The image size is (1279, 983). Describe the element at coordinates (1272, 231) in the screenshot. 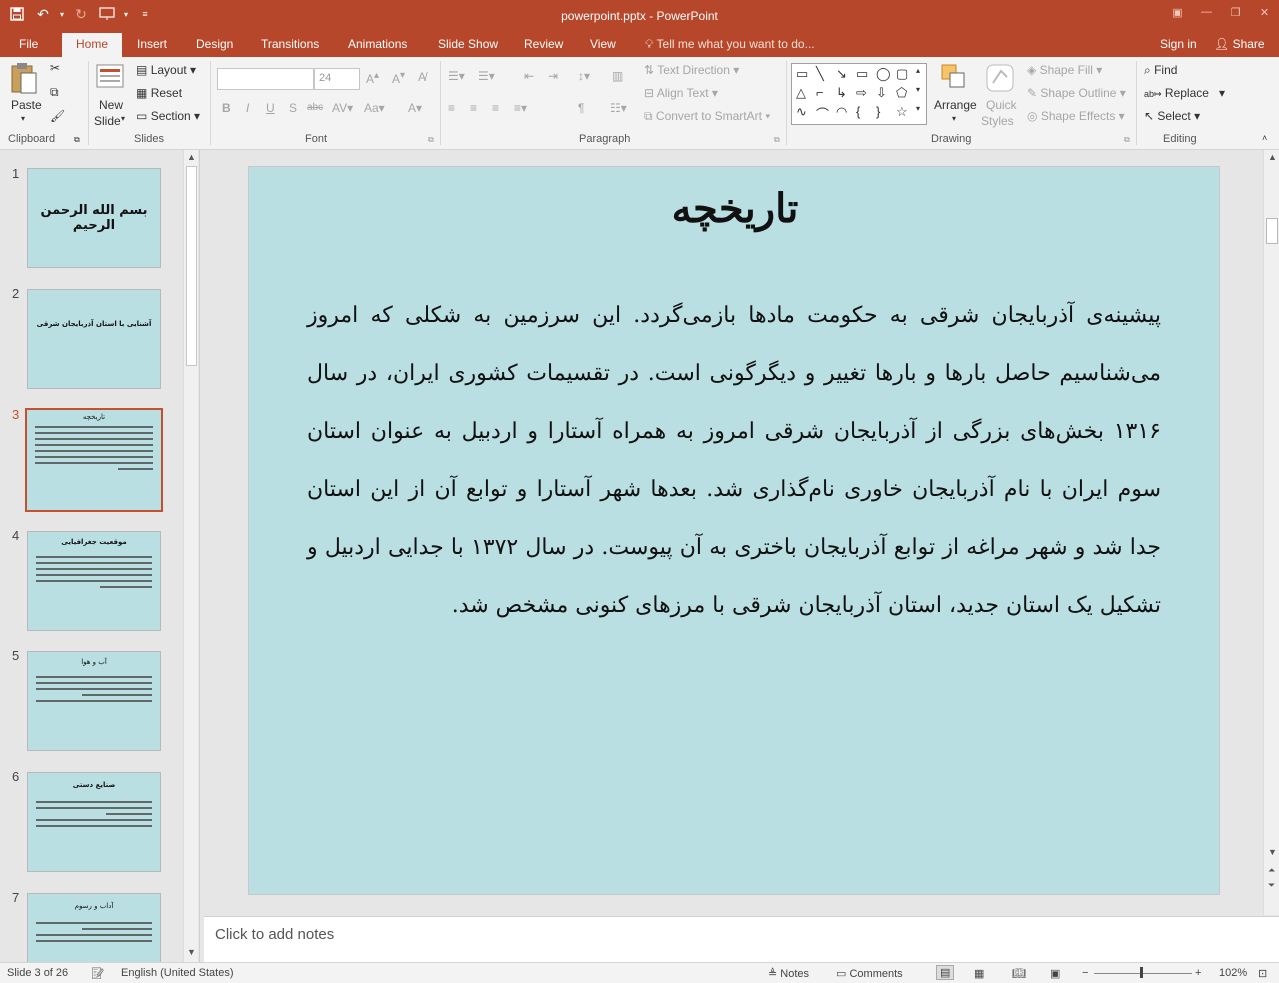

I see `editor-scroll-thumb` at that location.